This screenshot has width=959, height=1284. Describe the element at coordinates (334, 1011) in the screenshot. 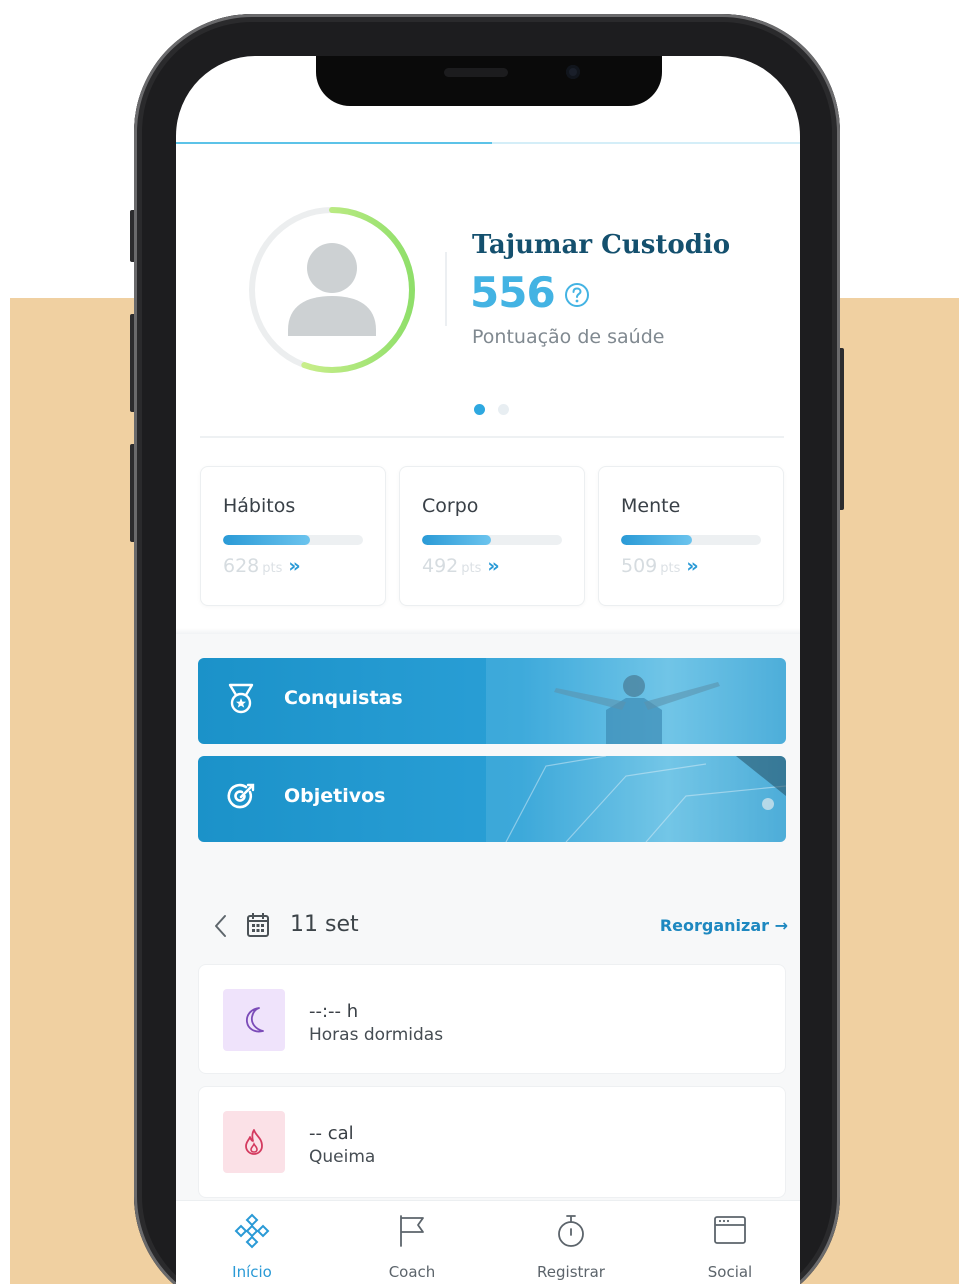

I see `sleep-value: --:-- h` at that location.